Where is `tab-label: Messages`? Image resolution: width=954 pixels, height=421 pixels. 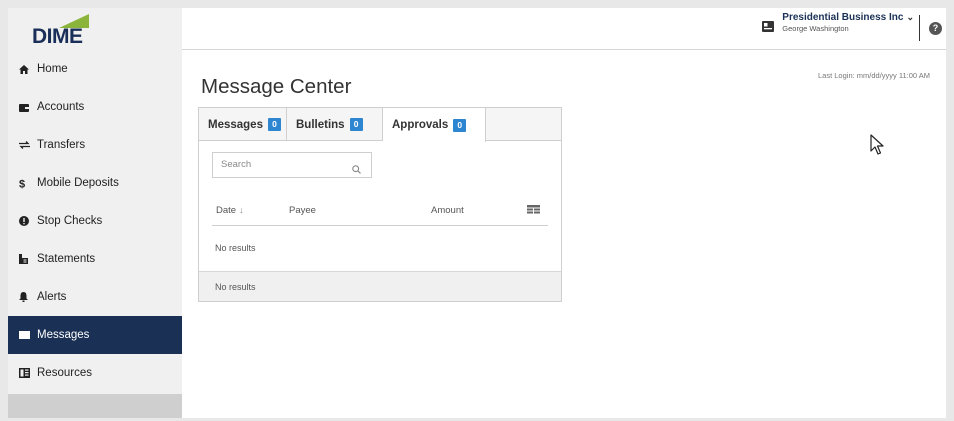 tab-label: Messages is located at coordinates (235, 124).